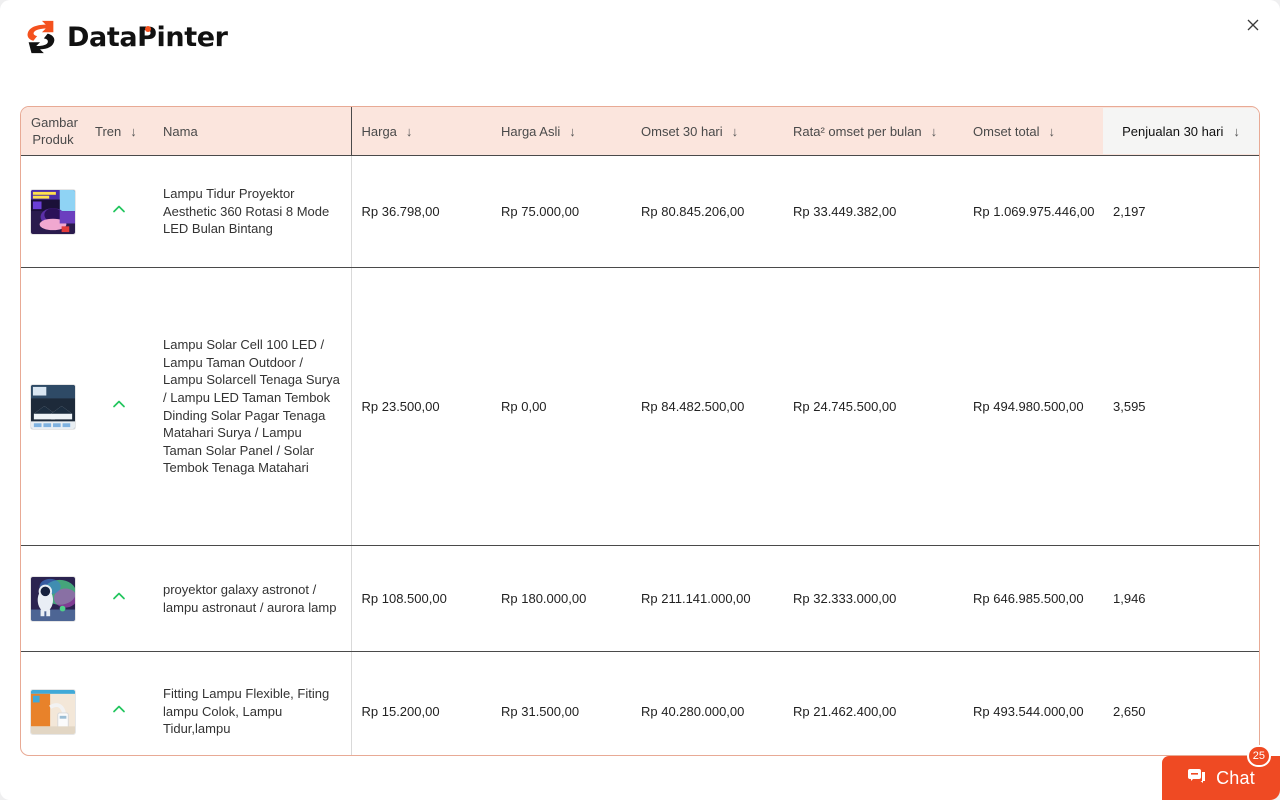 Image resolution: width=1280 pixels, height=800 pixels. I want to click on close-icon, so click(1253, 25).